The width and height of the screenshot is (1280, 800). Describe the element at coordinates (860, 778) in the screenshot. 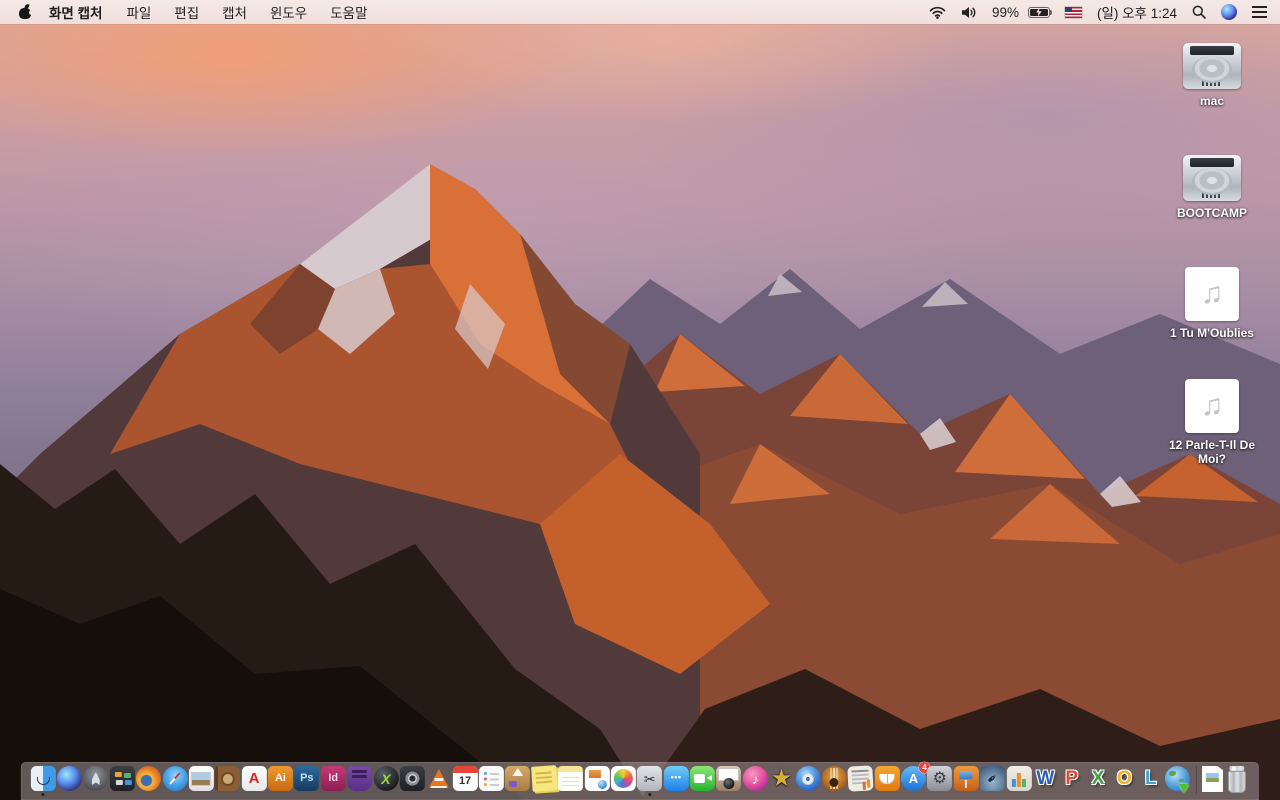

I see `newspaper-app-dock-icon` at that location.